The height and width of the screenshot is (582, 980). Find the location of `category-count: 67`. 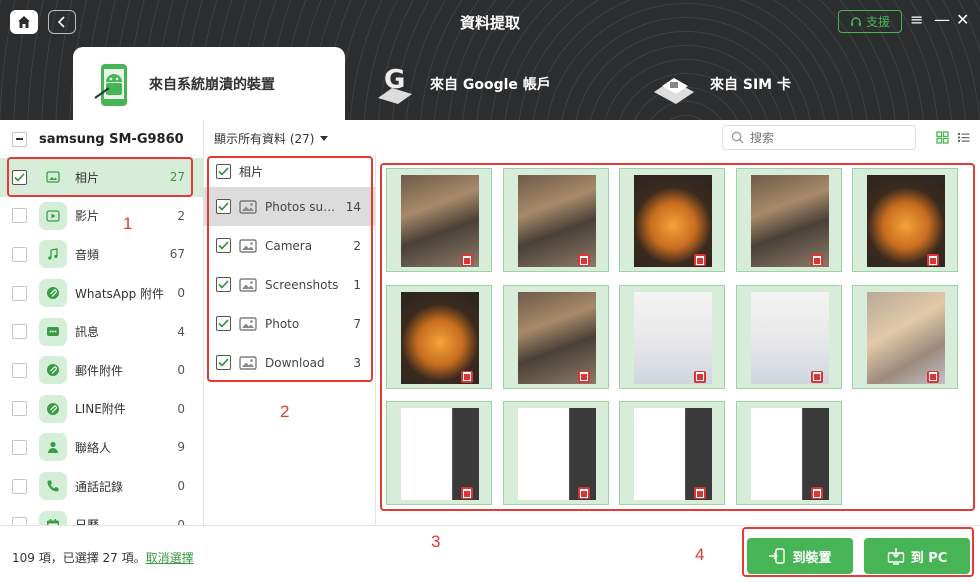

category-count: 67 is located at coordinates (177, 254).